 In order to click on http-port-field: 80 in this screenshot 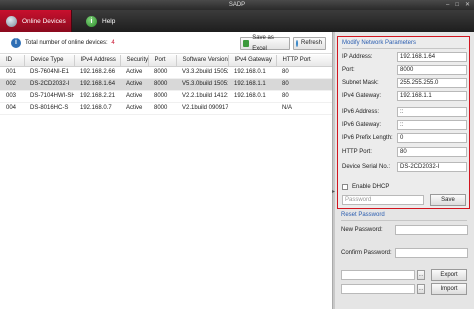, I will do `click(432, 152)`.